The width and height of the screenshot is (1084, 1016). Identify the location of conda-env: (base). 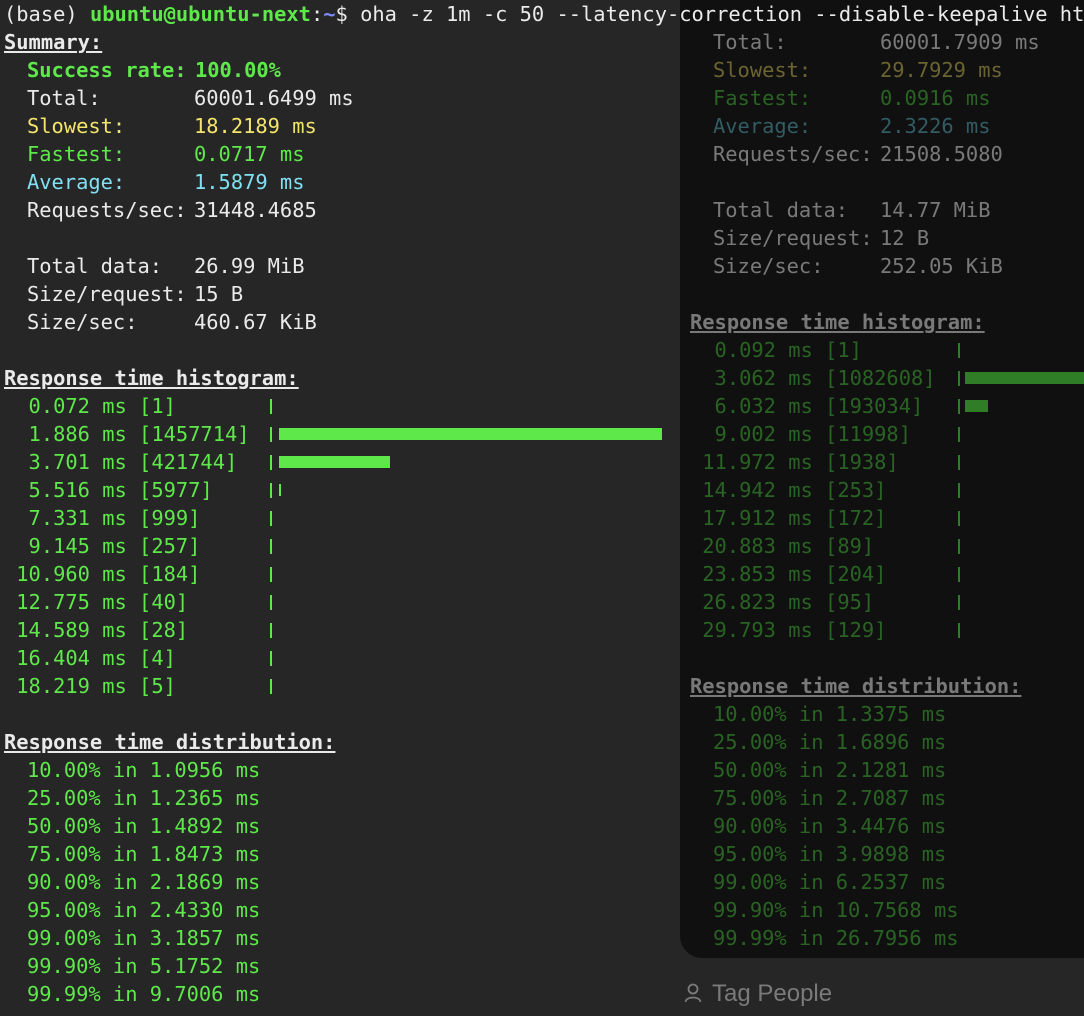
(41, 14).